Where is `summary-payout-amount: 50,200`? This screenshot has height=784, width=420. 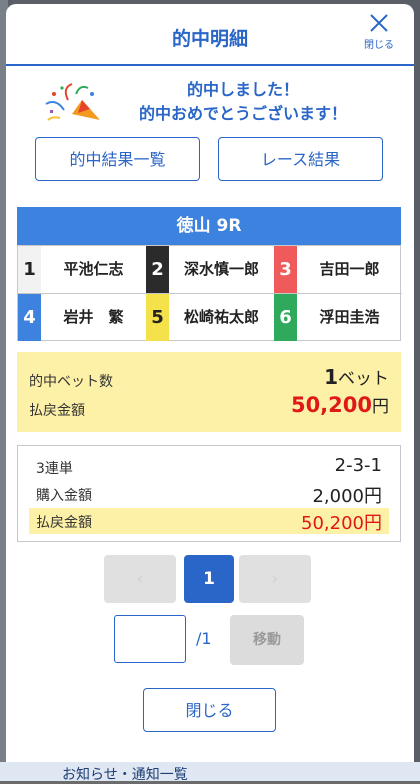 summary-payout-amount: 50,200 is located at coordinates (331, 405).